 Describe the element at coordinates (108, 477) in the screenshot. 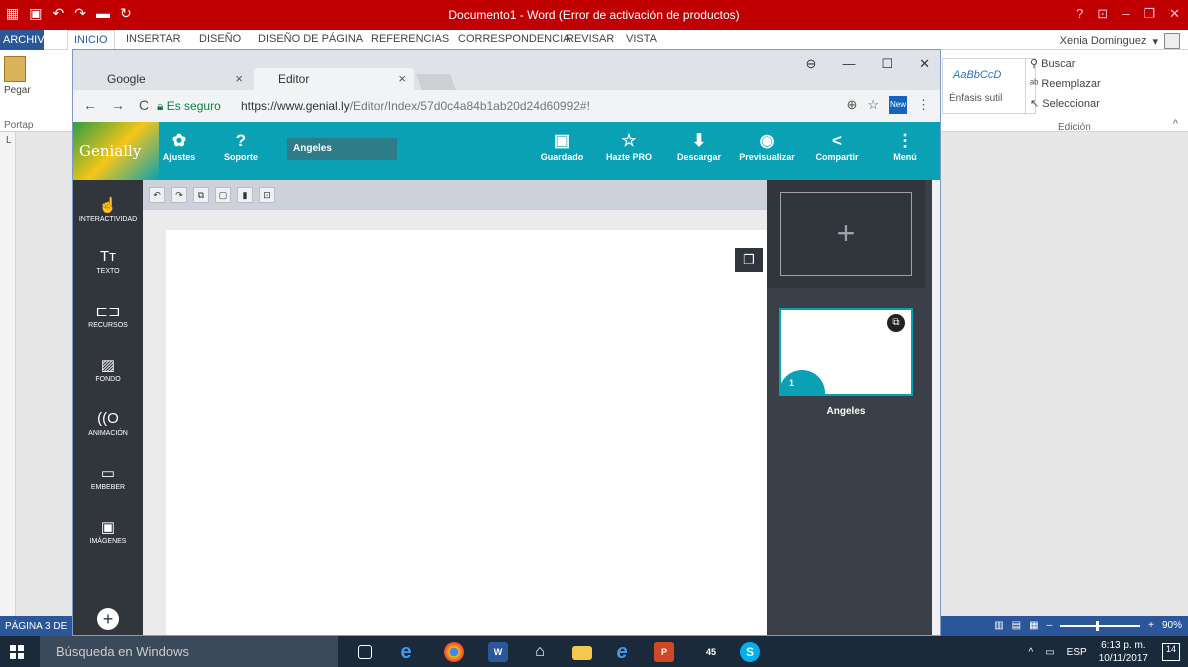

I see `sidebar-item-embeber: ▭ EMBEBER` at that location.